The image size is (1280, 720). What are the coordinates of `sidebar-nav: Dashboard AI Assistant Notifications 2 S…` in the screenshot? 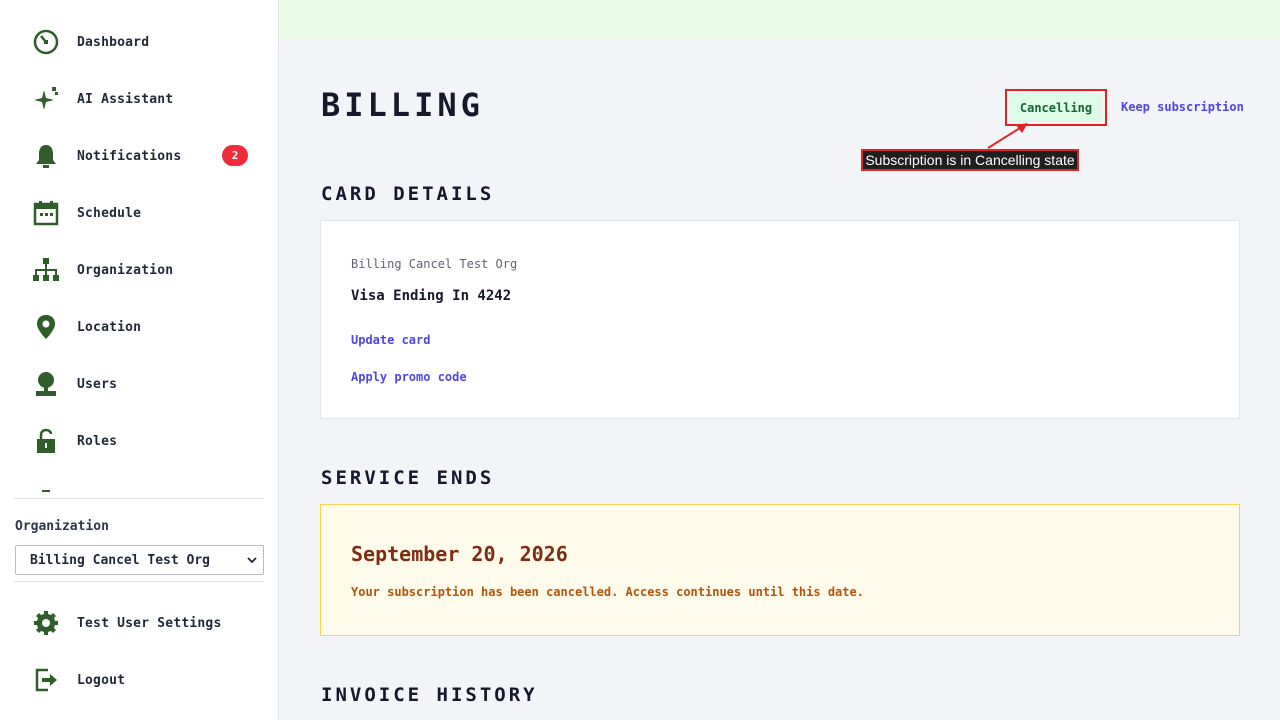 It's located at (139, 246).